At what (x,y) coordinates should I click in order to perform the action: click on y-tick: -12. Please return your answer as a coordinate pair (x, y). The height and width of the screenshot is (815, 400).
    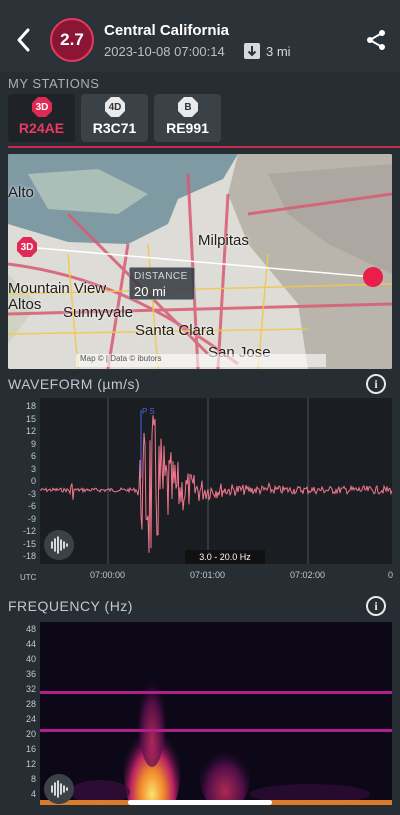
    Looking at the image, I should click on (29, 531).